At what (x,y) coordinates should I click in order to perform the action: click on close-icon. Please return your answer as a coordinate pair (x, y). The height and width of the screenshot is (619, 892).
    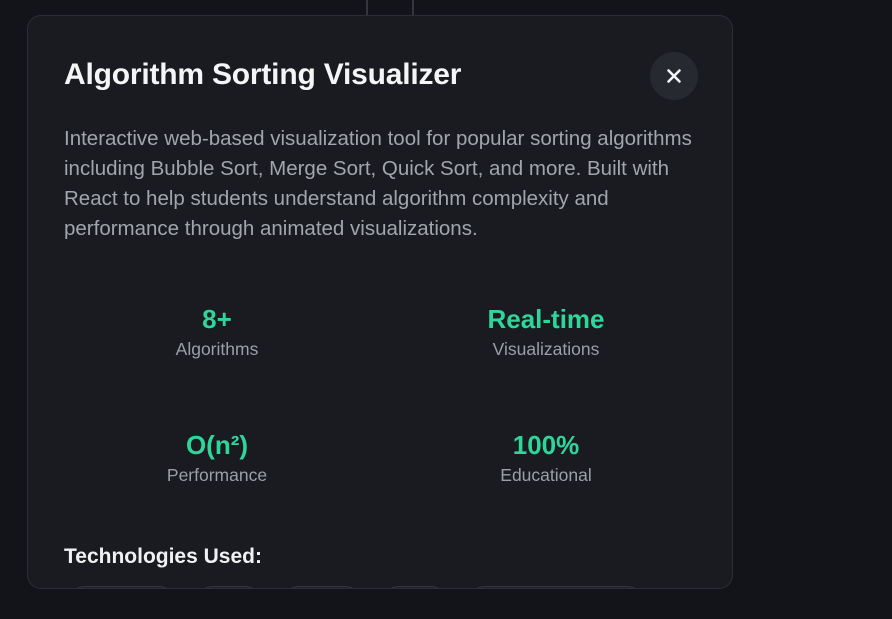
    Looking at the image, I should click on (674, 76).